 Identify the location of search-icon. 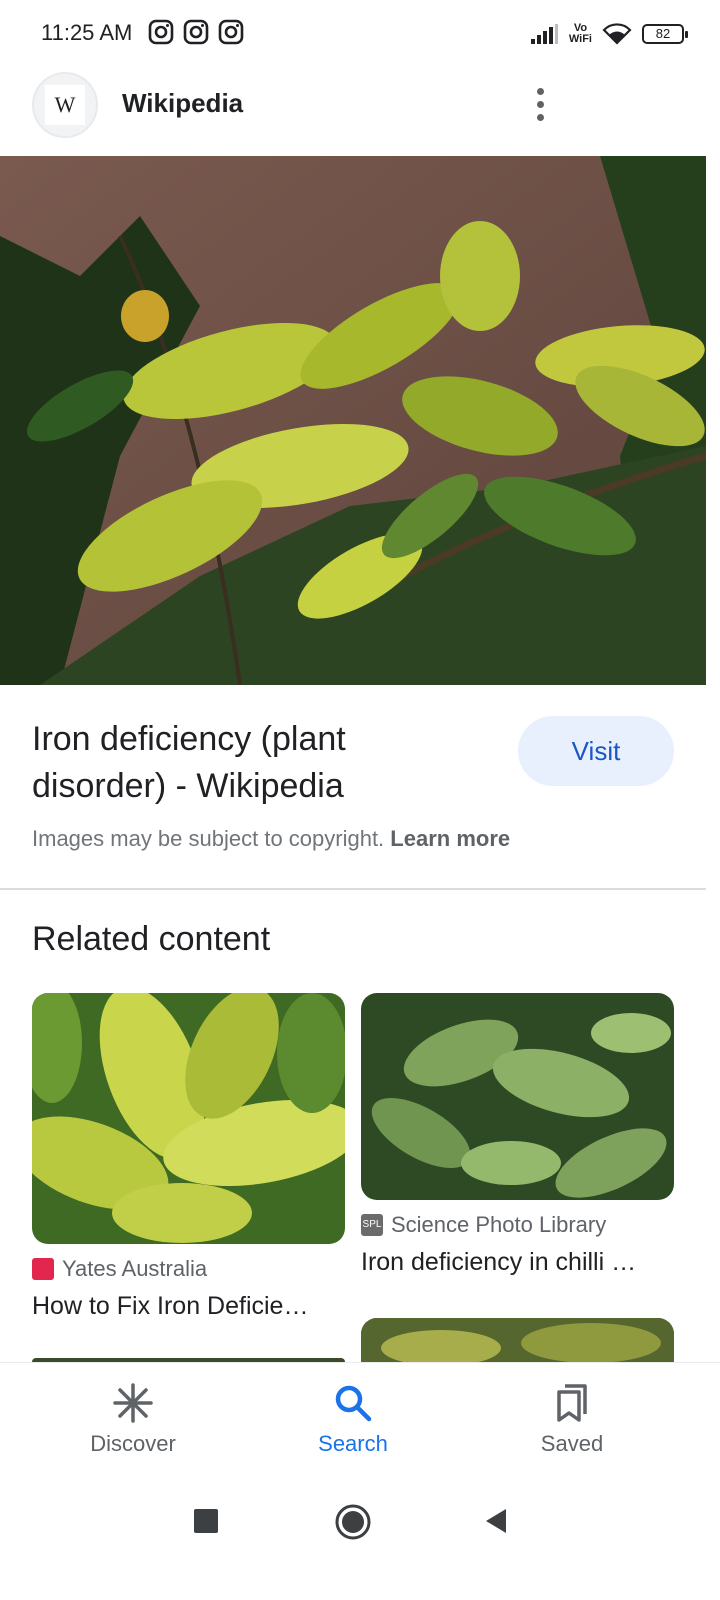
(353, 1403).